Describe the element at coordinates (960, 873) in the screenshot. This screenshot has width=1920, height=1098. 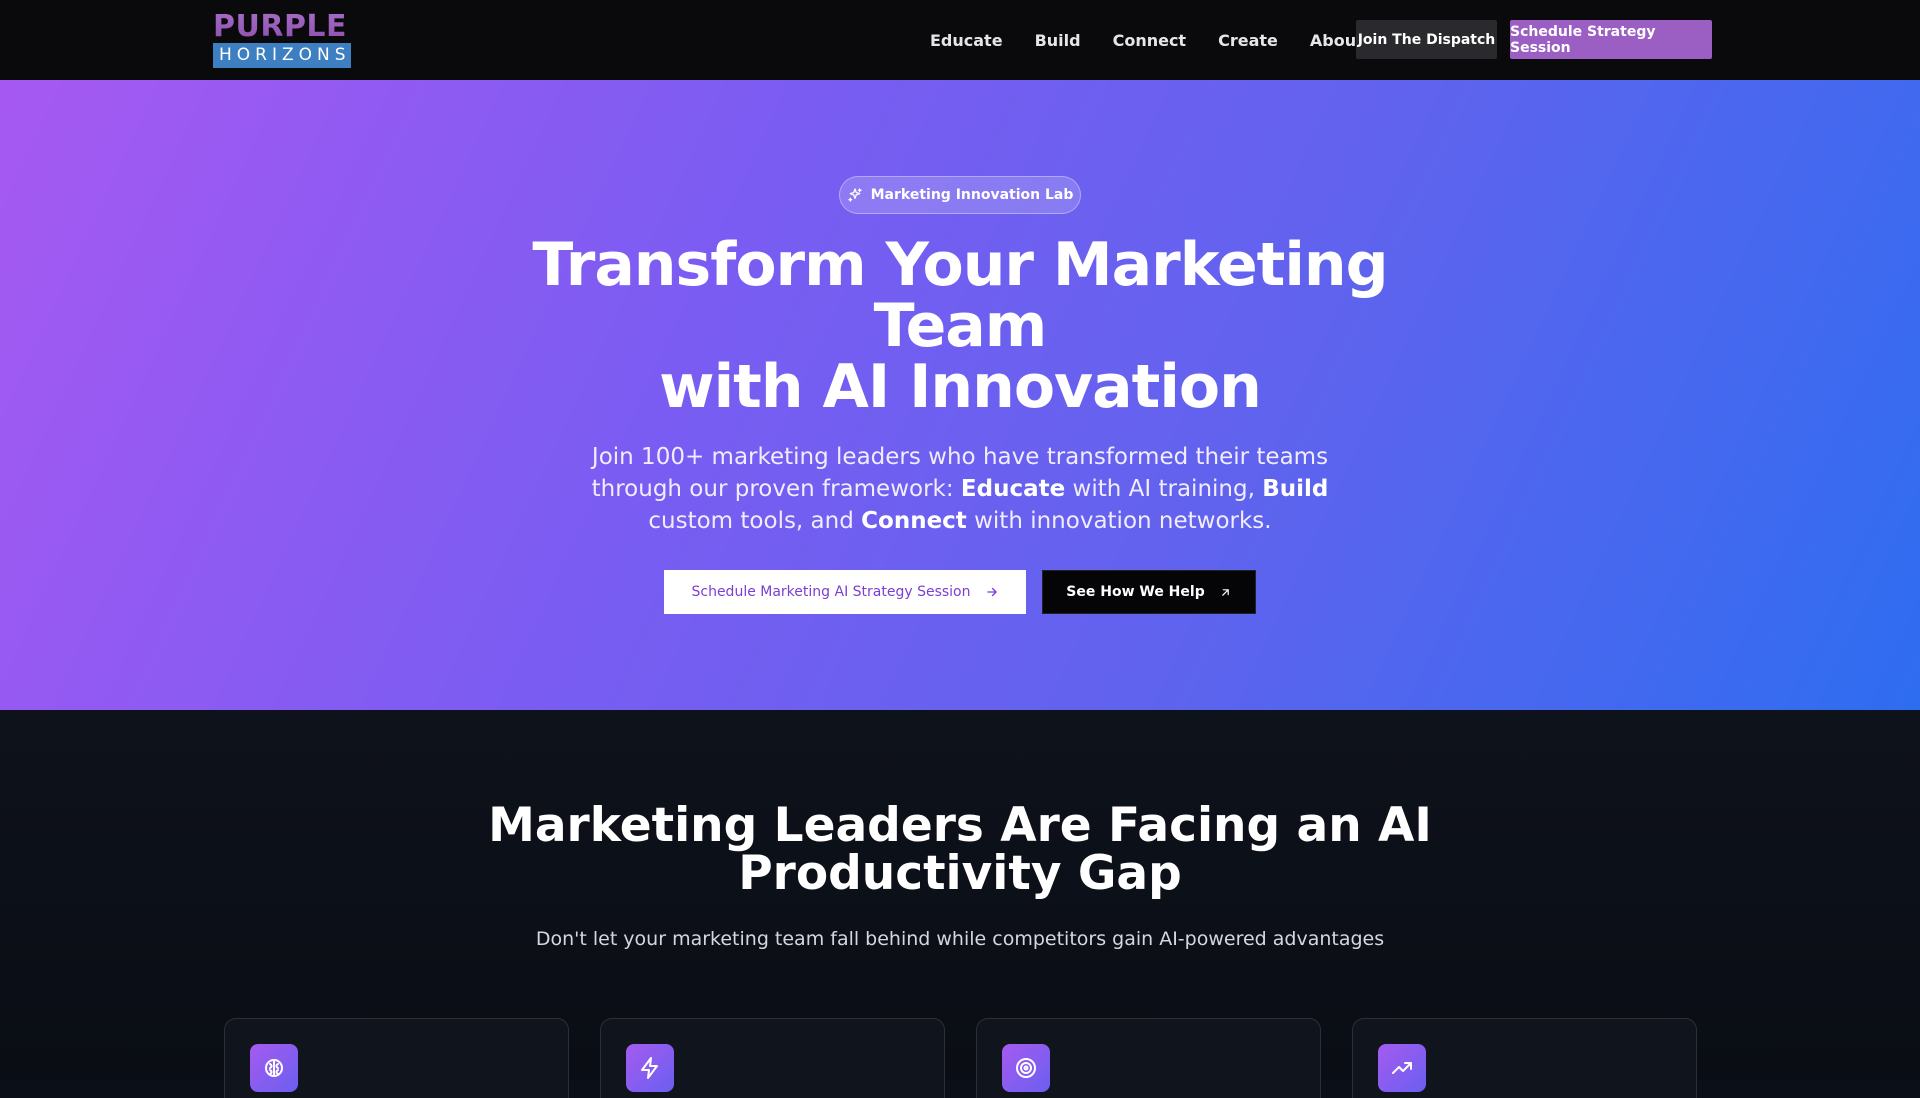
I see `gap-title-line-2: Productivity Gap` at that location.